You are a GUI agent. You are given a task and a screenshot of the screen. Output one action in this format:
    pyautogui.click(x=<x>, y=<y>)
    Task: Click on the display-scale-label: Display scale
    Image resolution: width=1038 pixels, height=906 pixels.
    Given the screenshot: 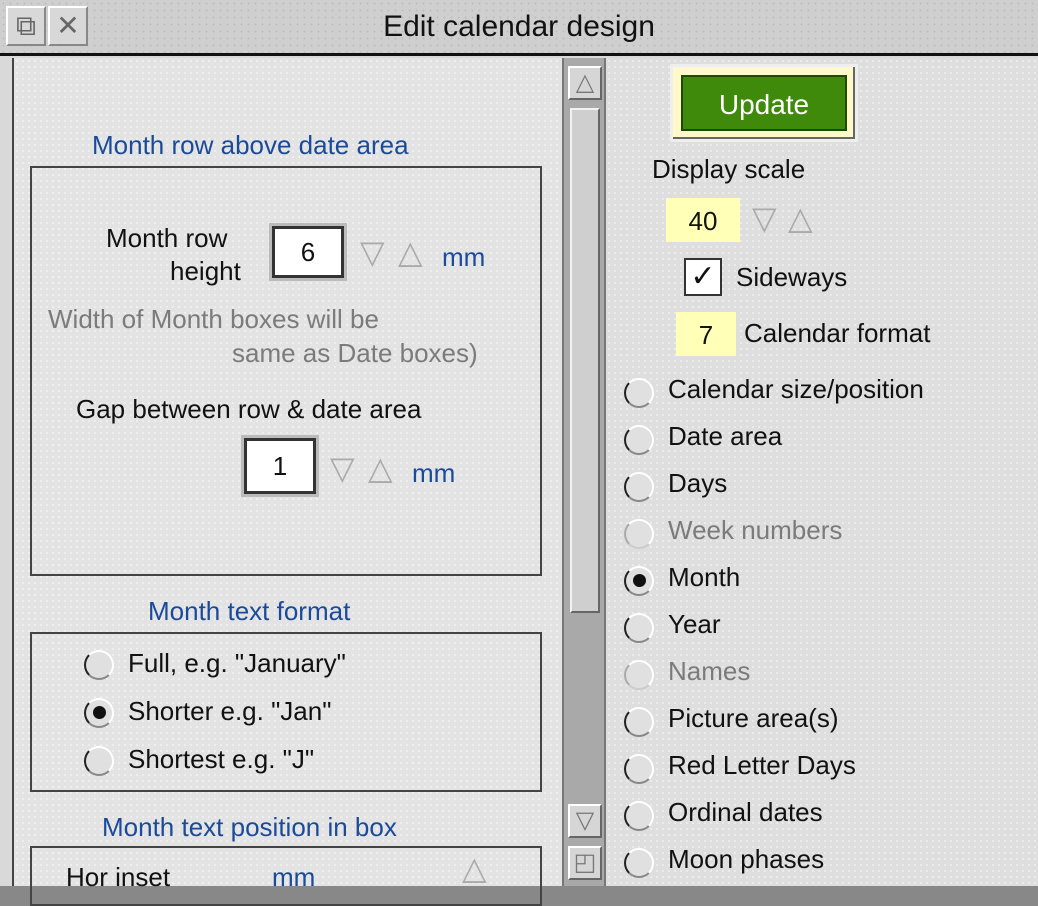 What is the action you would take?
    pyautogui.click(x=729, y=169)
    